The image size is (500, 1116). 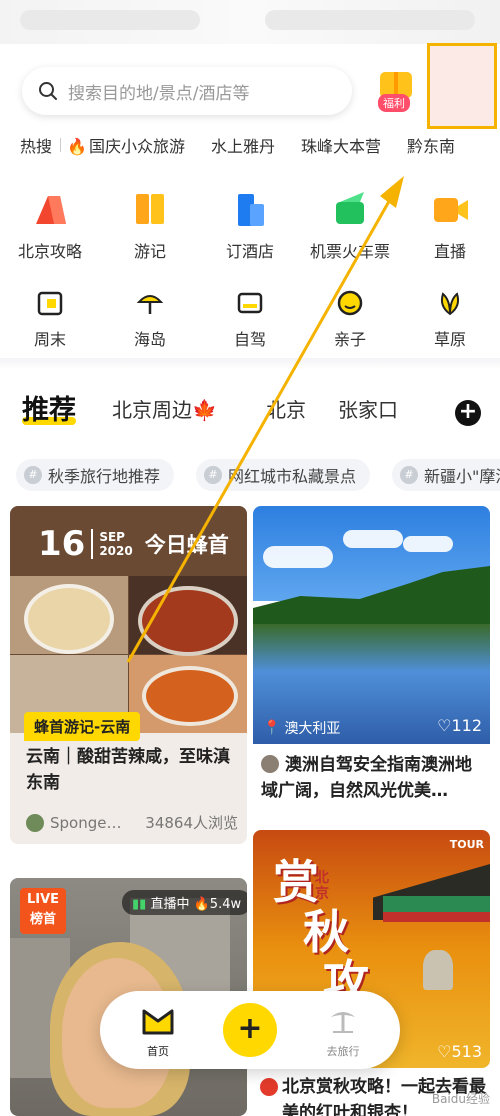 What do you see at coordinates (350, 208) in the screenshot?
I see `plane-train-icon` at bounding box center [350, 208].